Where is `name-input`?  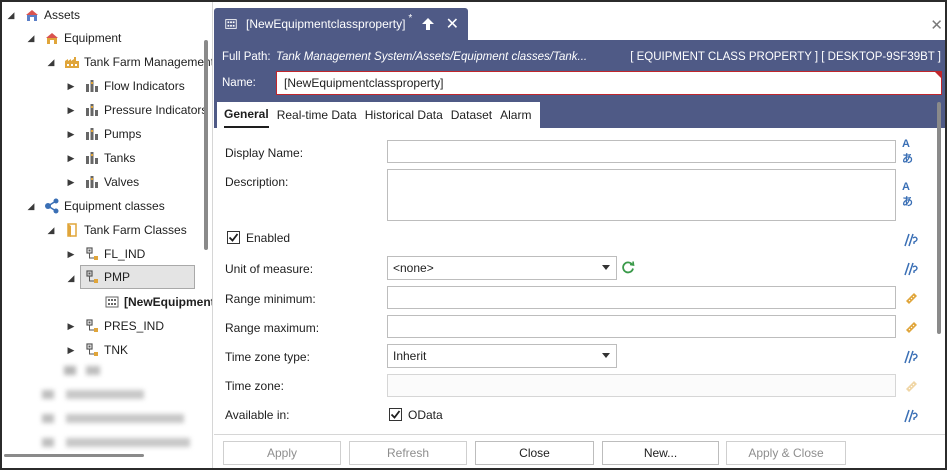 name-input is located at coordinates (609, 83).